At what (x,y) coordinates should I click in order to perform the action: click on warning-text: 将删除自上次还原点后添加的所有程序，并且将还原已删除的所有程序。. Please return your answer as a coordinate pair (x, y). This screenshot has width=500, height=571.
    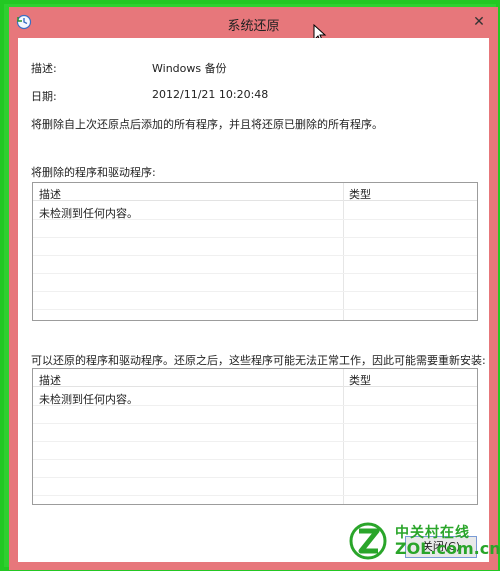
    Looking at the image, I should click on (207, 124).